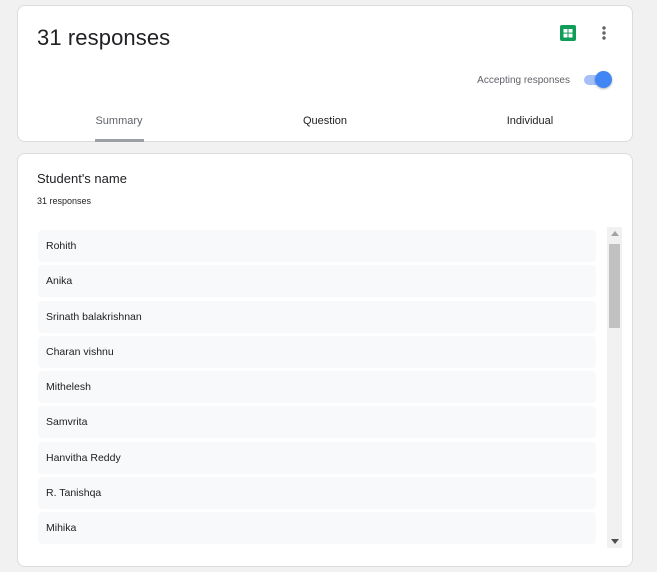 Image resolution: width=657 pixels, height=572 pixels. I want to click on response-item: Mithelesh, so click(317, 387).